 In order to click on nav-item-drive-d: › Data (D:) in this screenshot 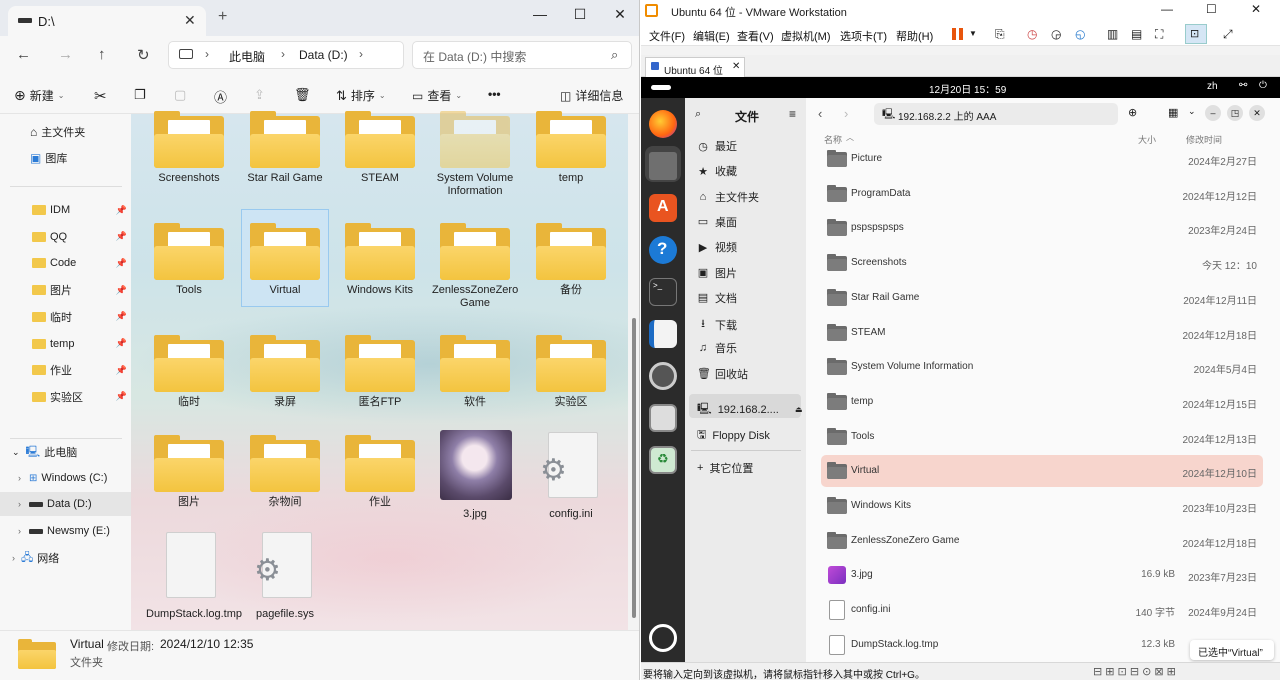, I will do `click(65, 504)`.